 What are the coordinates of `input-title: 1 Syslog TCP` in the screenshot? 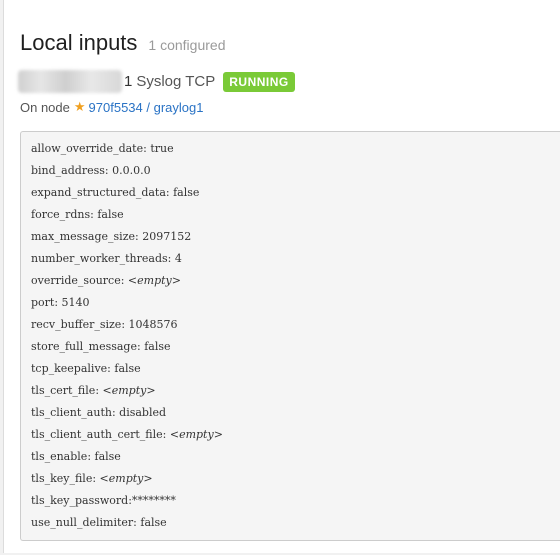 It's located at (169, 81).